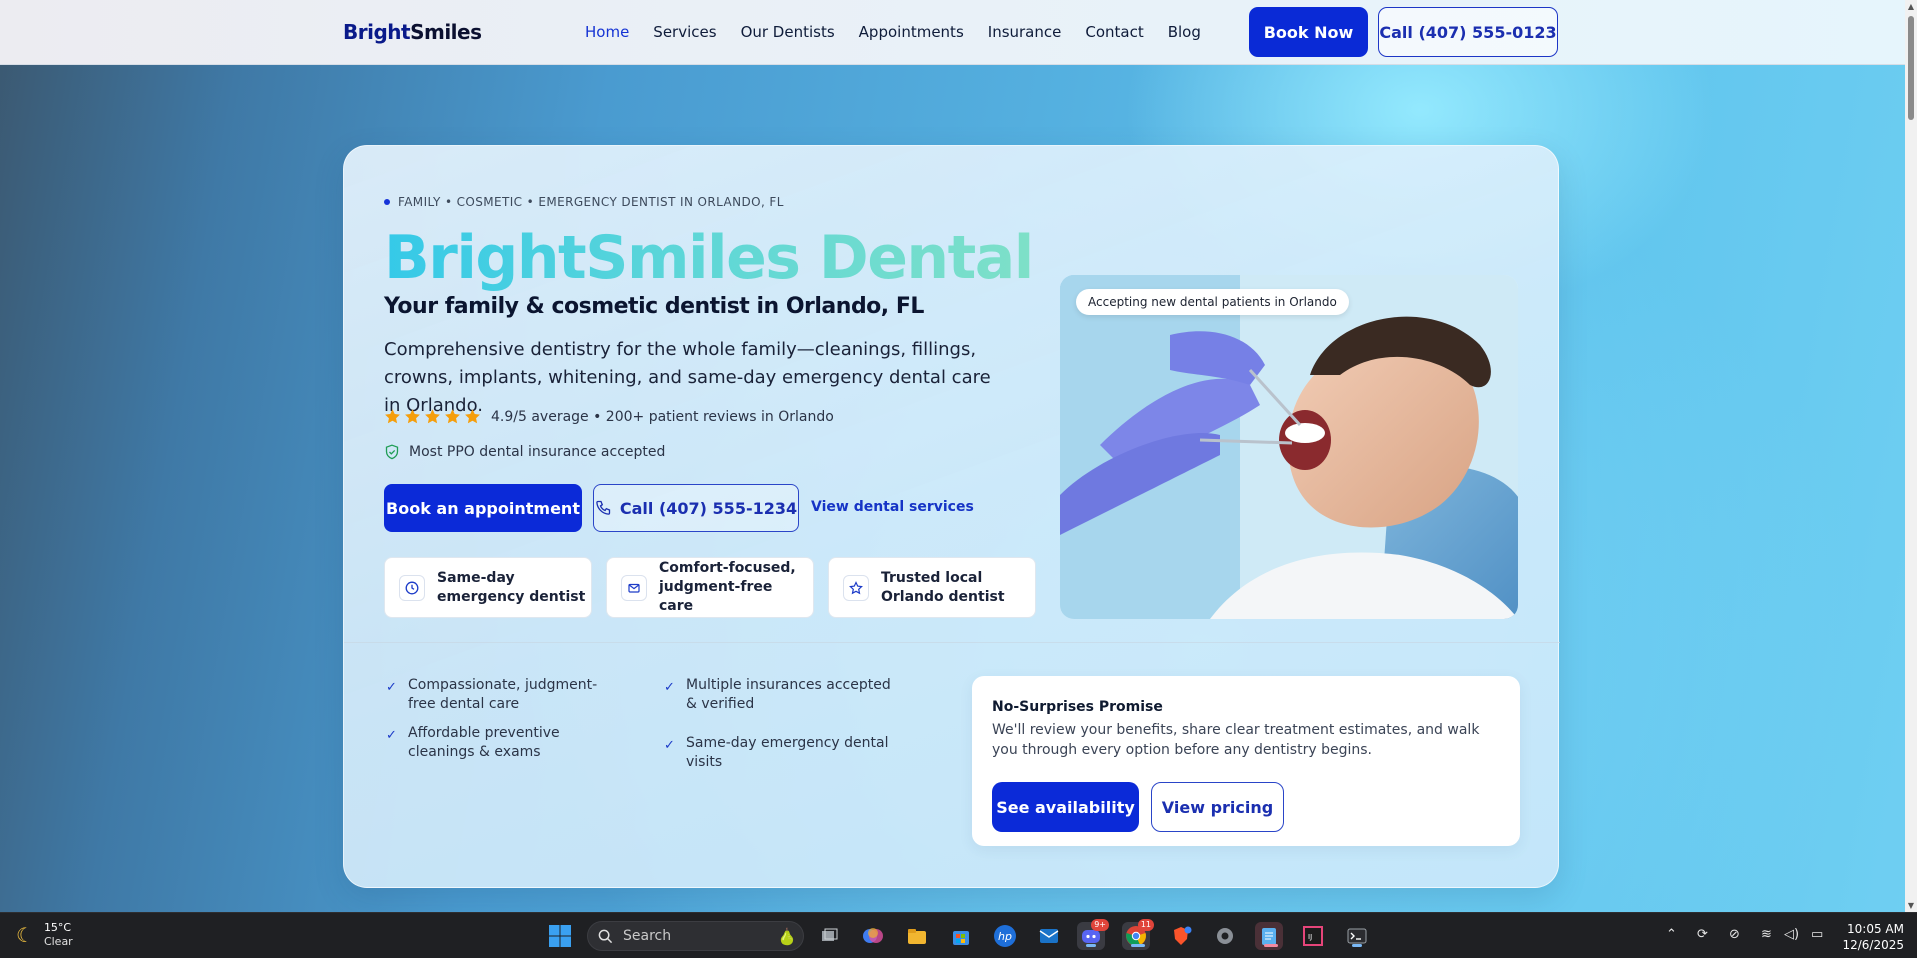 The height and width of the screenshot is (958, 1917). Describe the element at coordinates (917, 936) in the screenshot. I see `file-explorer-icon` at that location.